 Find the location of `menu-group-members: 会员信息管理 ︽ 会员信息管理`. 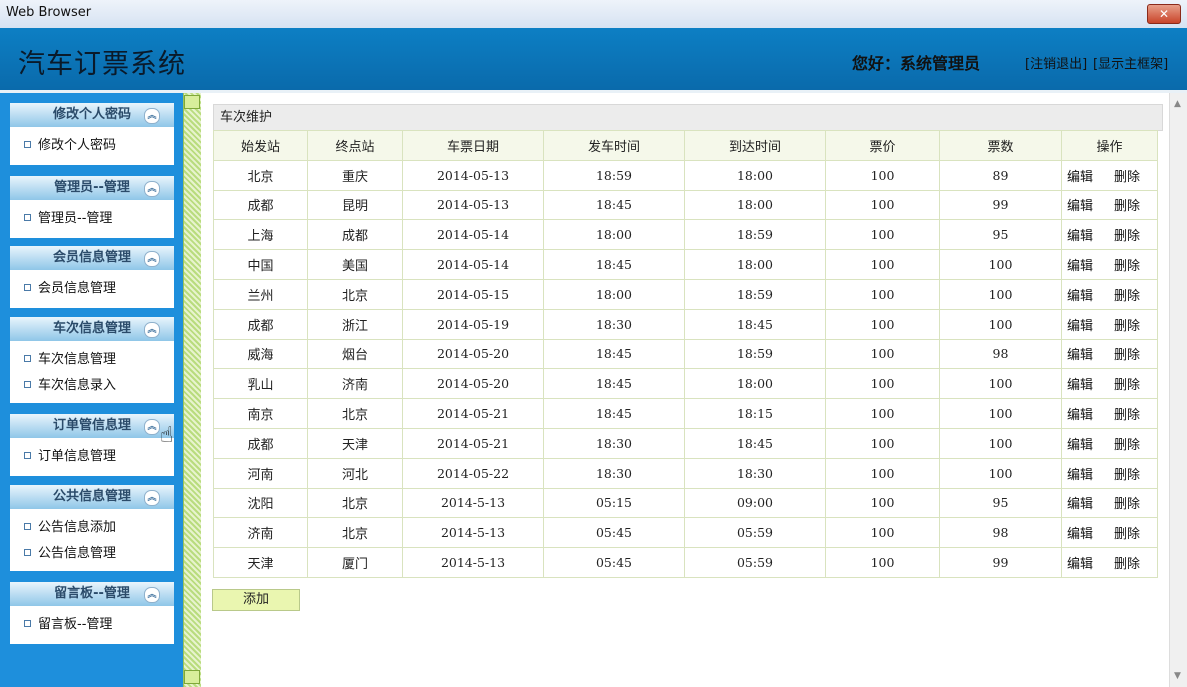

menu-group-members: 会员信息管理 ︽ 会员信息管理 is located at coordinates (92, 277).